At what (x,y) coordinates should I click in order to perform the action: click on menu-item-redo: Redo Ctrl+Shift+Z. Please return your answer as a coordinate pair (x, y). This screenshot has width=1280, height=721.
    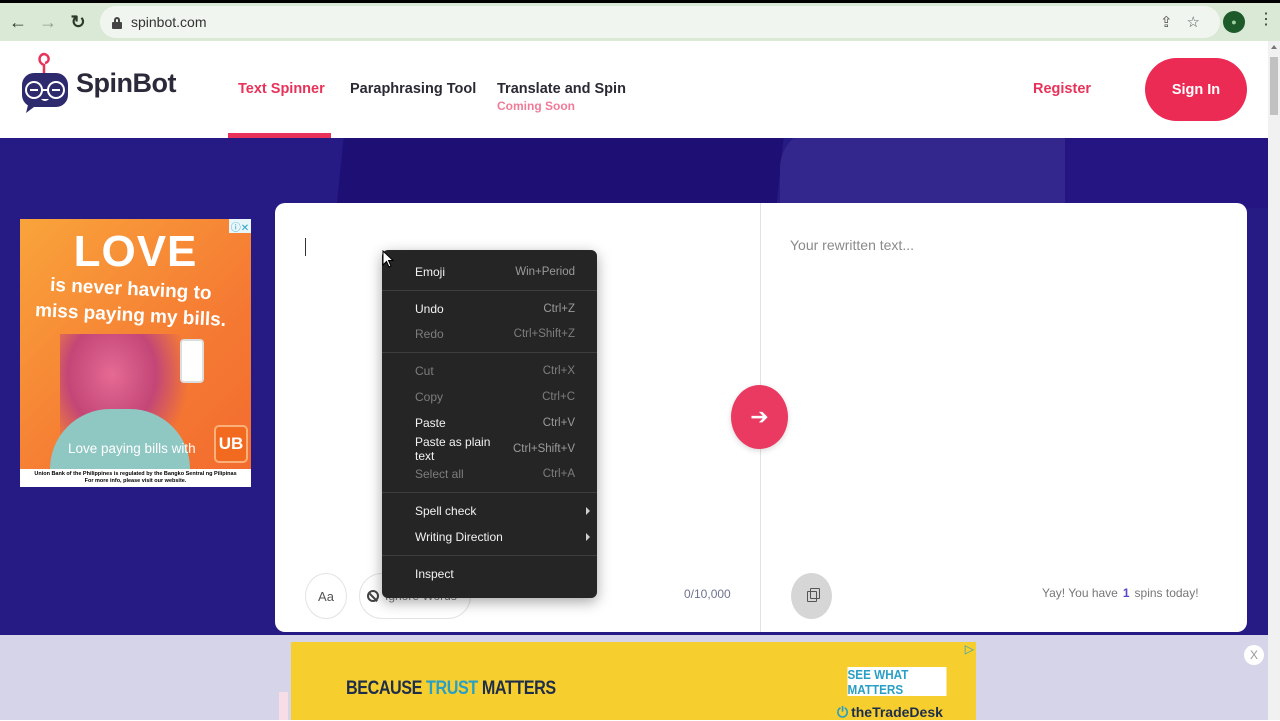
    Looking at the image, I should click on (489, 335).